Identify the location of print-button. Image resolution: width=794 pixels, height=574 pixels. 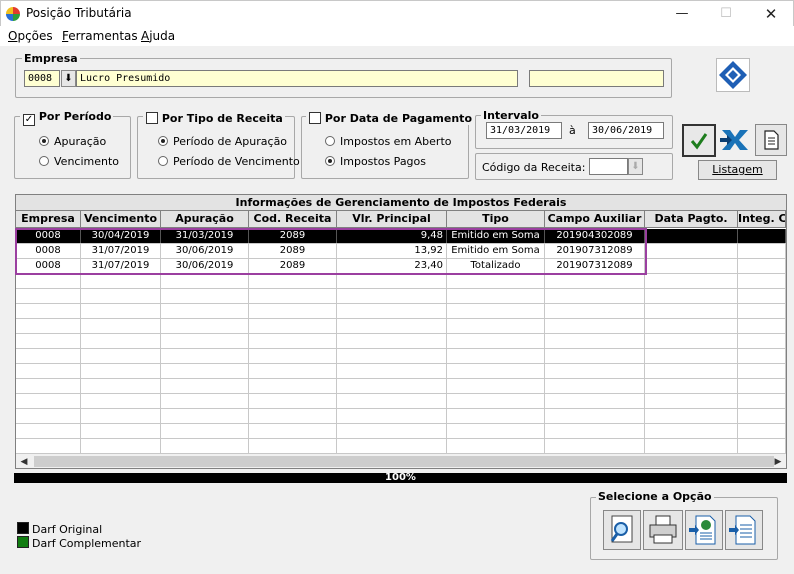
(663, 530).